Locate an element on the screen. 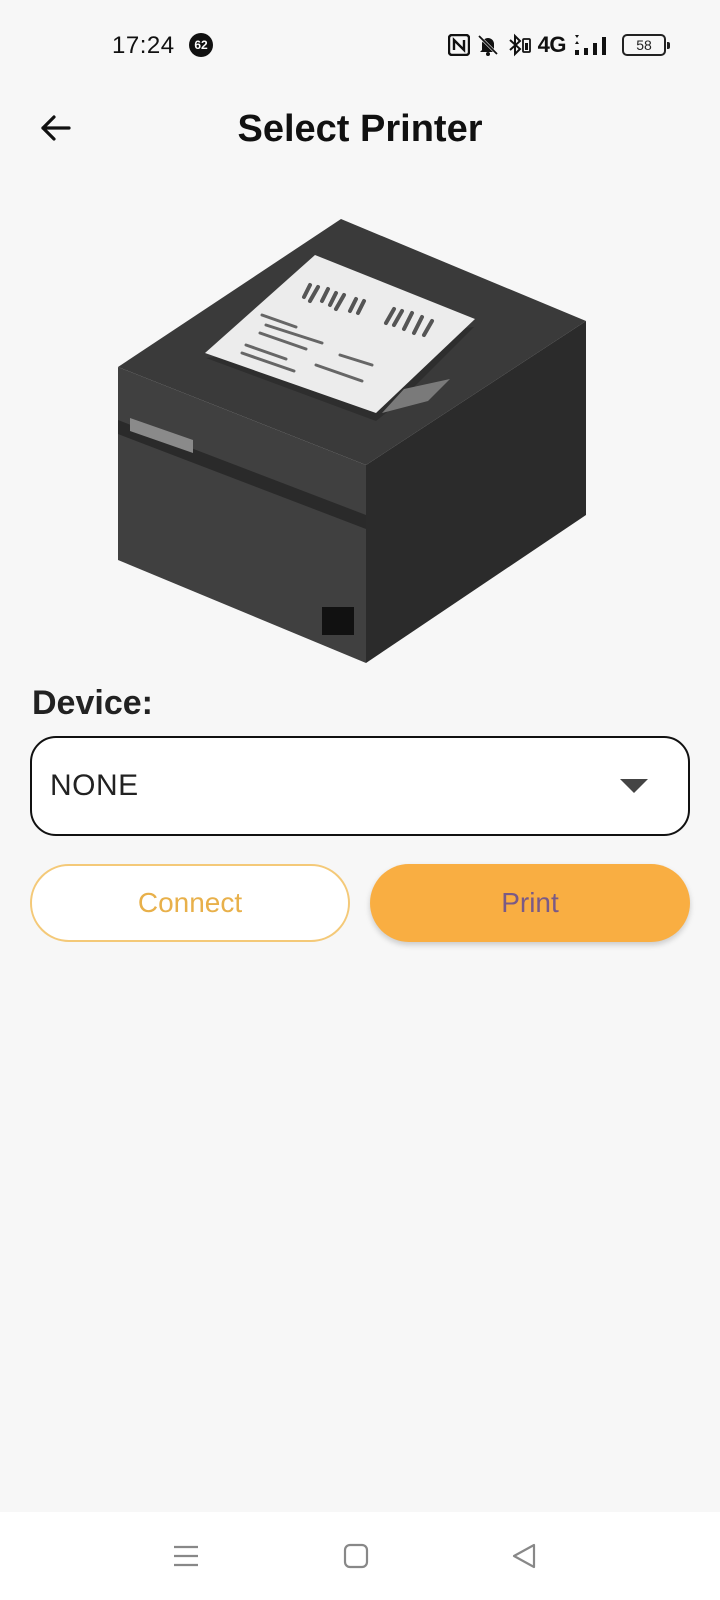  connect-button: Connect is located at coordinates (190, 903).